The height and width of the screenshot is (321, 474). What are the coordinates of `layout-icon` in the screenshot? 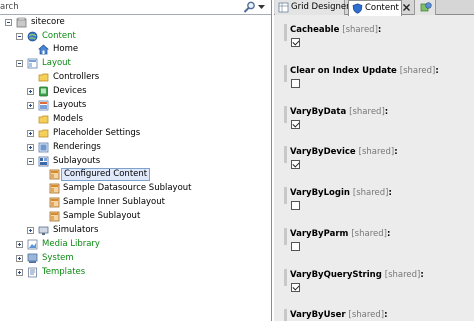 It's located at (32, 63).